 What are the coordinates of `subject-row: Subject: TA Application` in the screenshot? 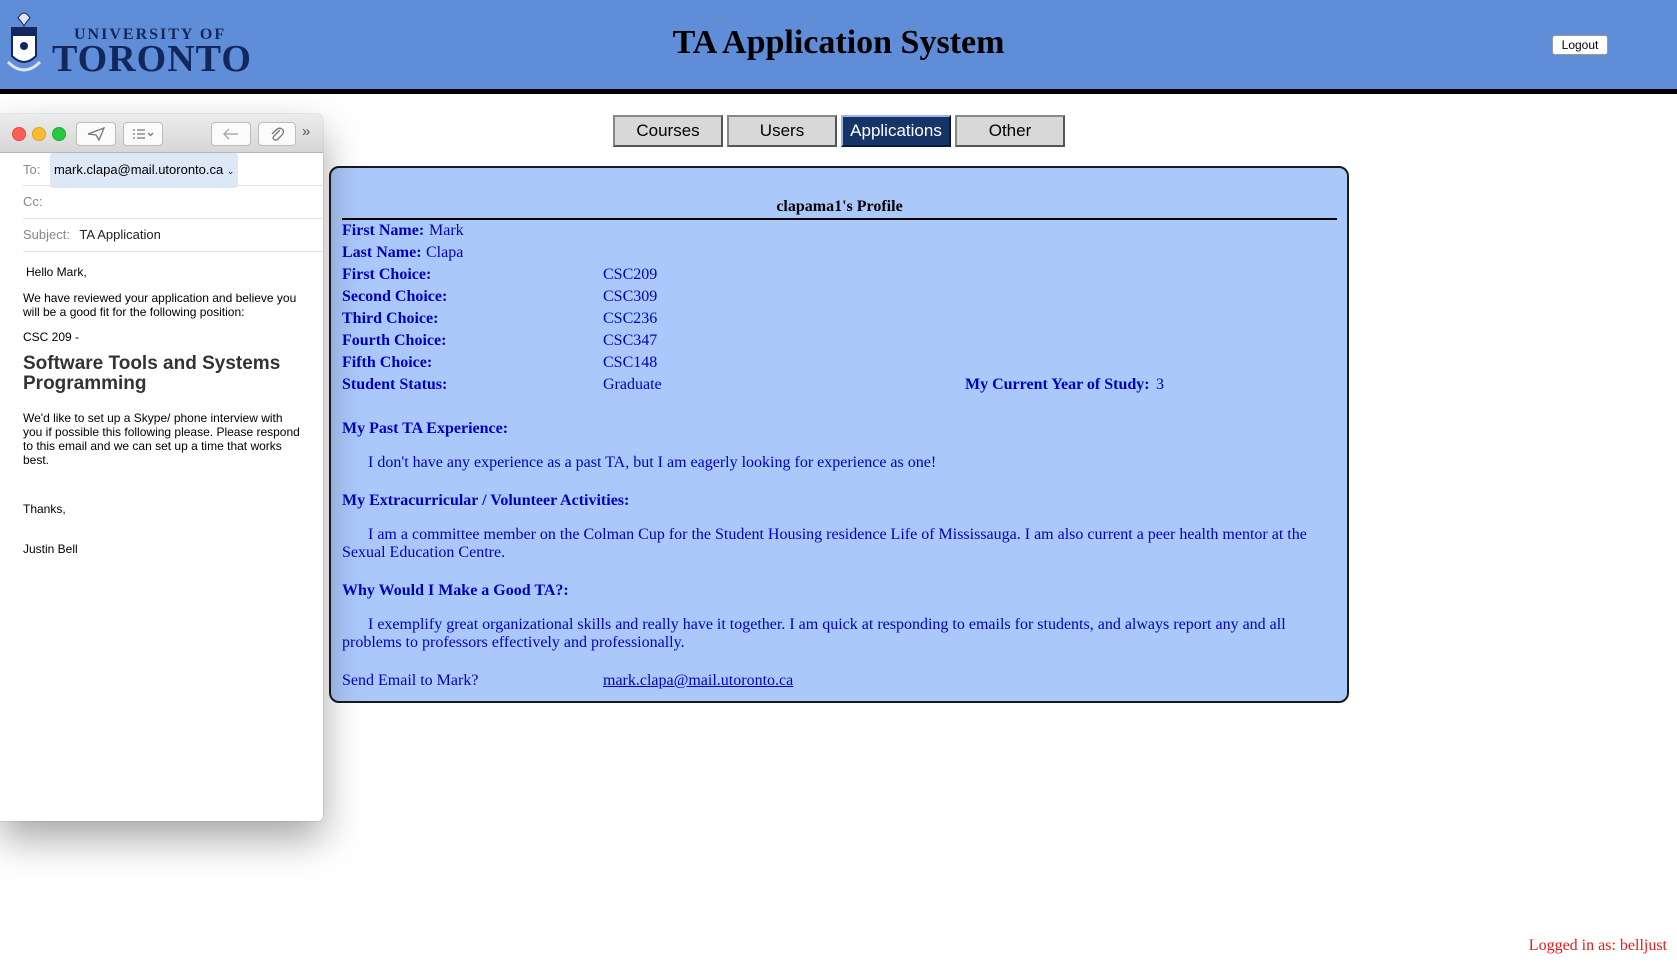 It's located at (173, 235).